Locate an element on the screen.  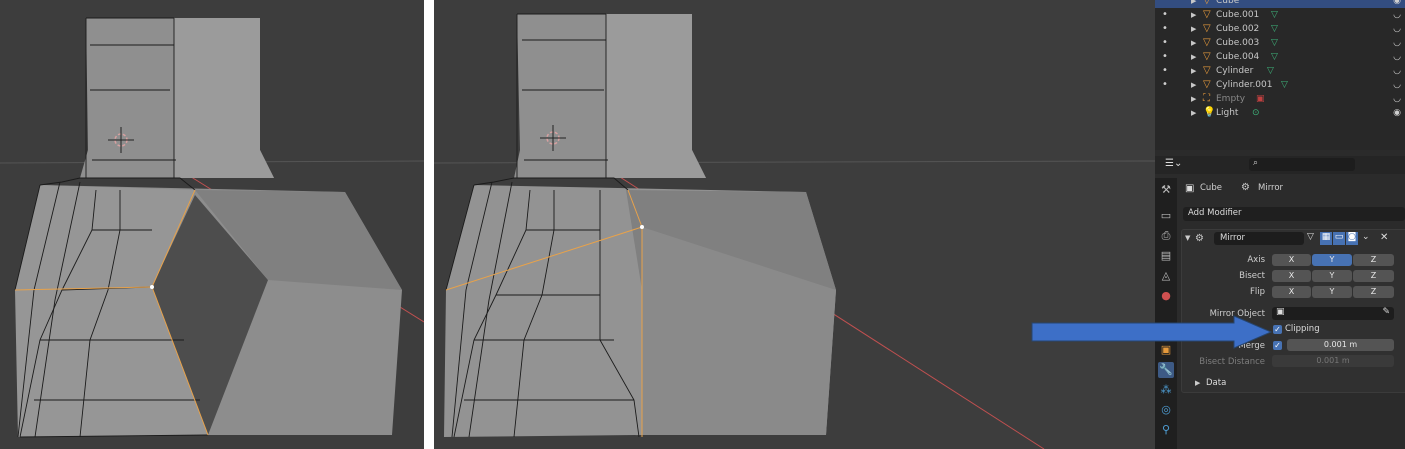
flip-z-toggle: Z is located at coordinates (1373, 292).